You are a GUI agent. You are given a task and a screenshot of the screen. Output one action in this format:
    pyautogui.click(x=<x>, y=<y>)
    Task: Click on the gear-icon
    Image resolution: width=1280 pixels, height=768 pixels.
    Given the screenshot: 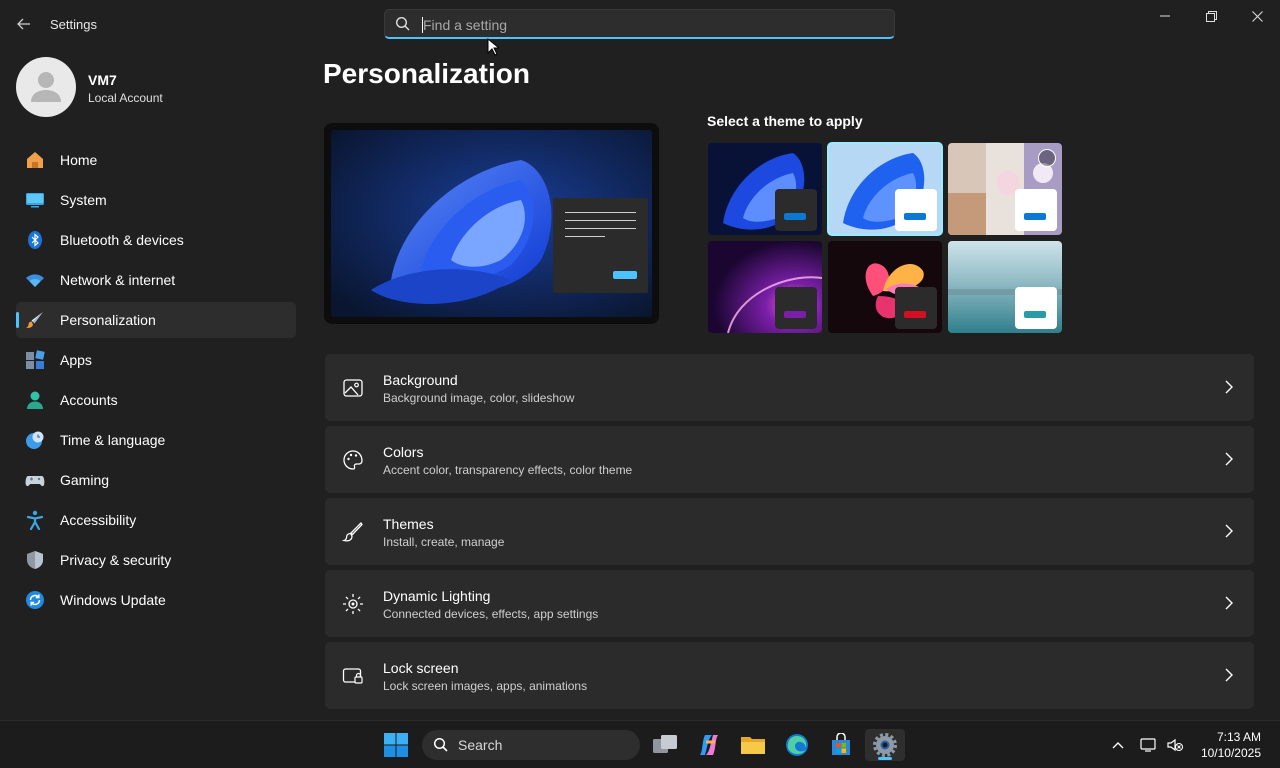 What is the action you would take?
    pyautogui.click(x=885, y=745)
    